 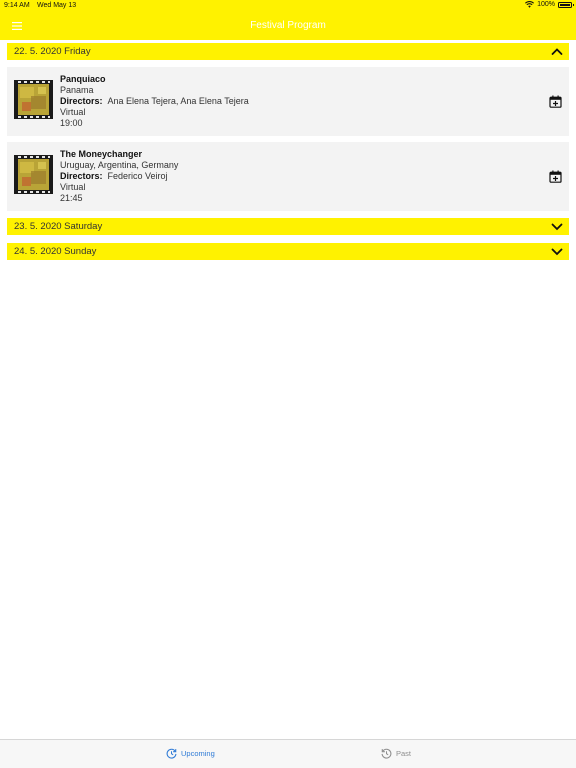 What do you see at coordinates (198, 753) in the screenshot?
I see `tab-label: Upcoming` at bounding box center [198, 753].